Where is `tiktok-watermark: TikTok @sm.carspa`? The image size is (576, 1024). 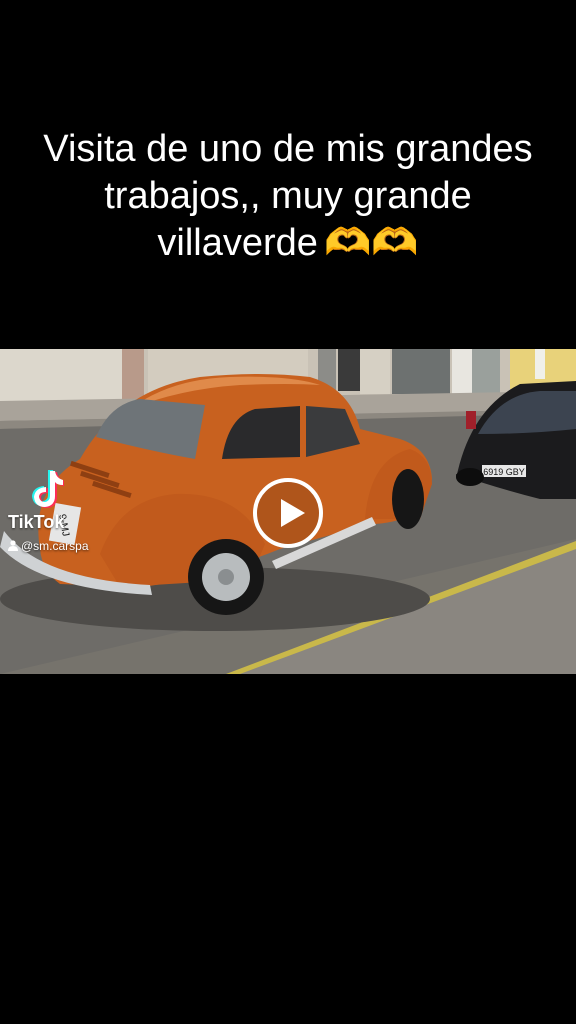 tiktok-watermark: TikTok @sm.carspa is located at coordinates (63, 514).